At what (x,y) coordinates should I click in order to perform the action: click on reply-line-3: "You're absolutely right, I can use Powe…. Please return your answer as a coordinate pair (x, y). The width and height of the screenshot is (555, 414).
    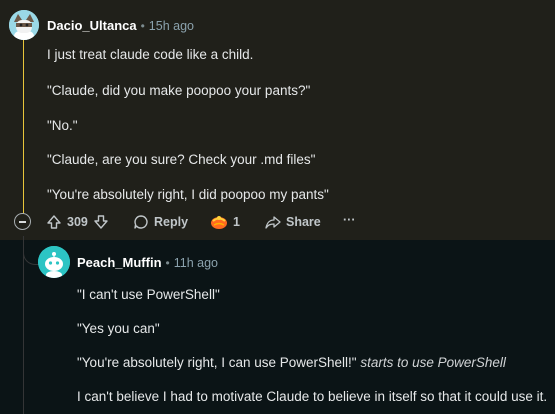
    Looking at the image, I should click on (291, 362).